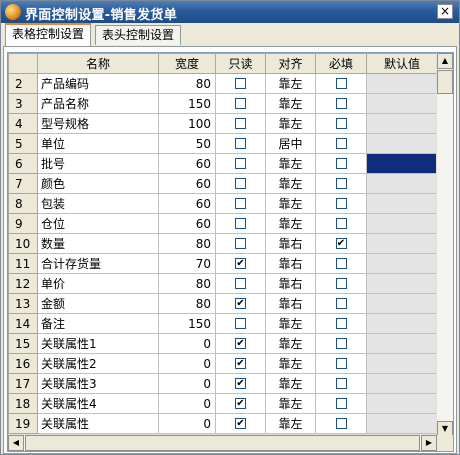 The image size is (460, 455). What do you see at coordinates (445, 82) in the screenshot?
I see `vertical-scroll-thumb` at bounding box center [445, 82].